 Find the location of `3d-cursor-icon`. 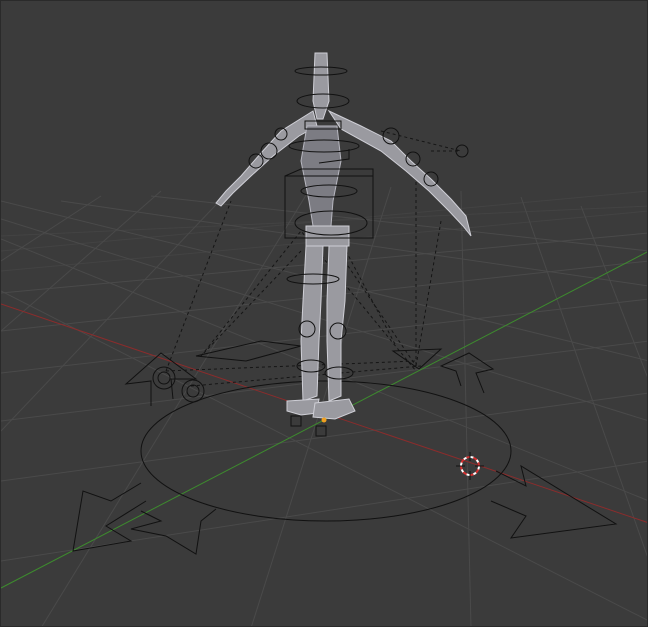

3d-cursor-icon is located at coordinates (470, 466).